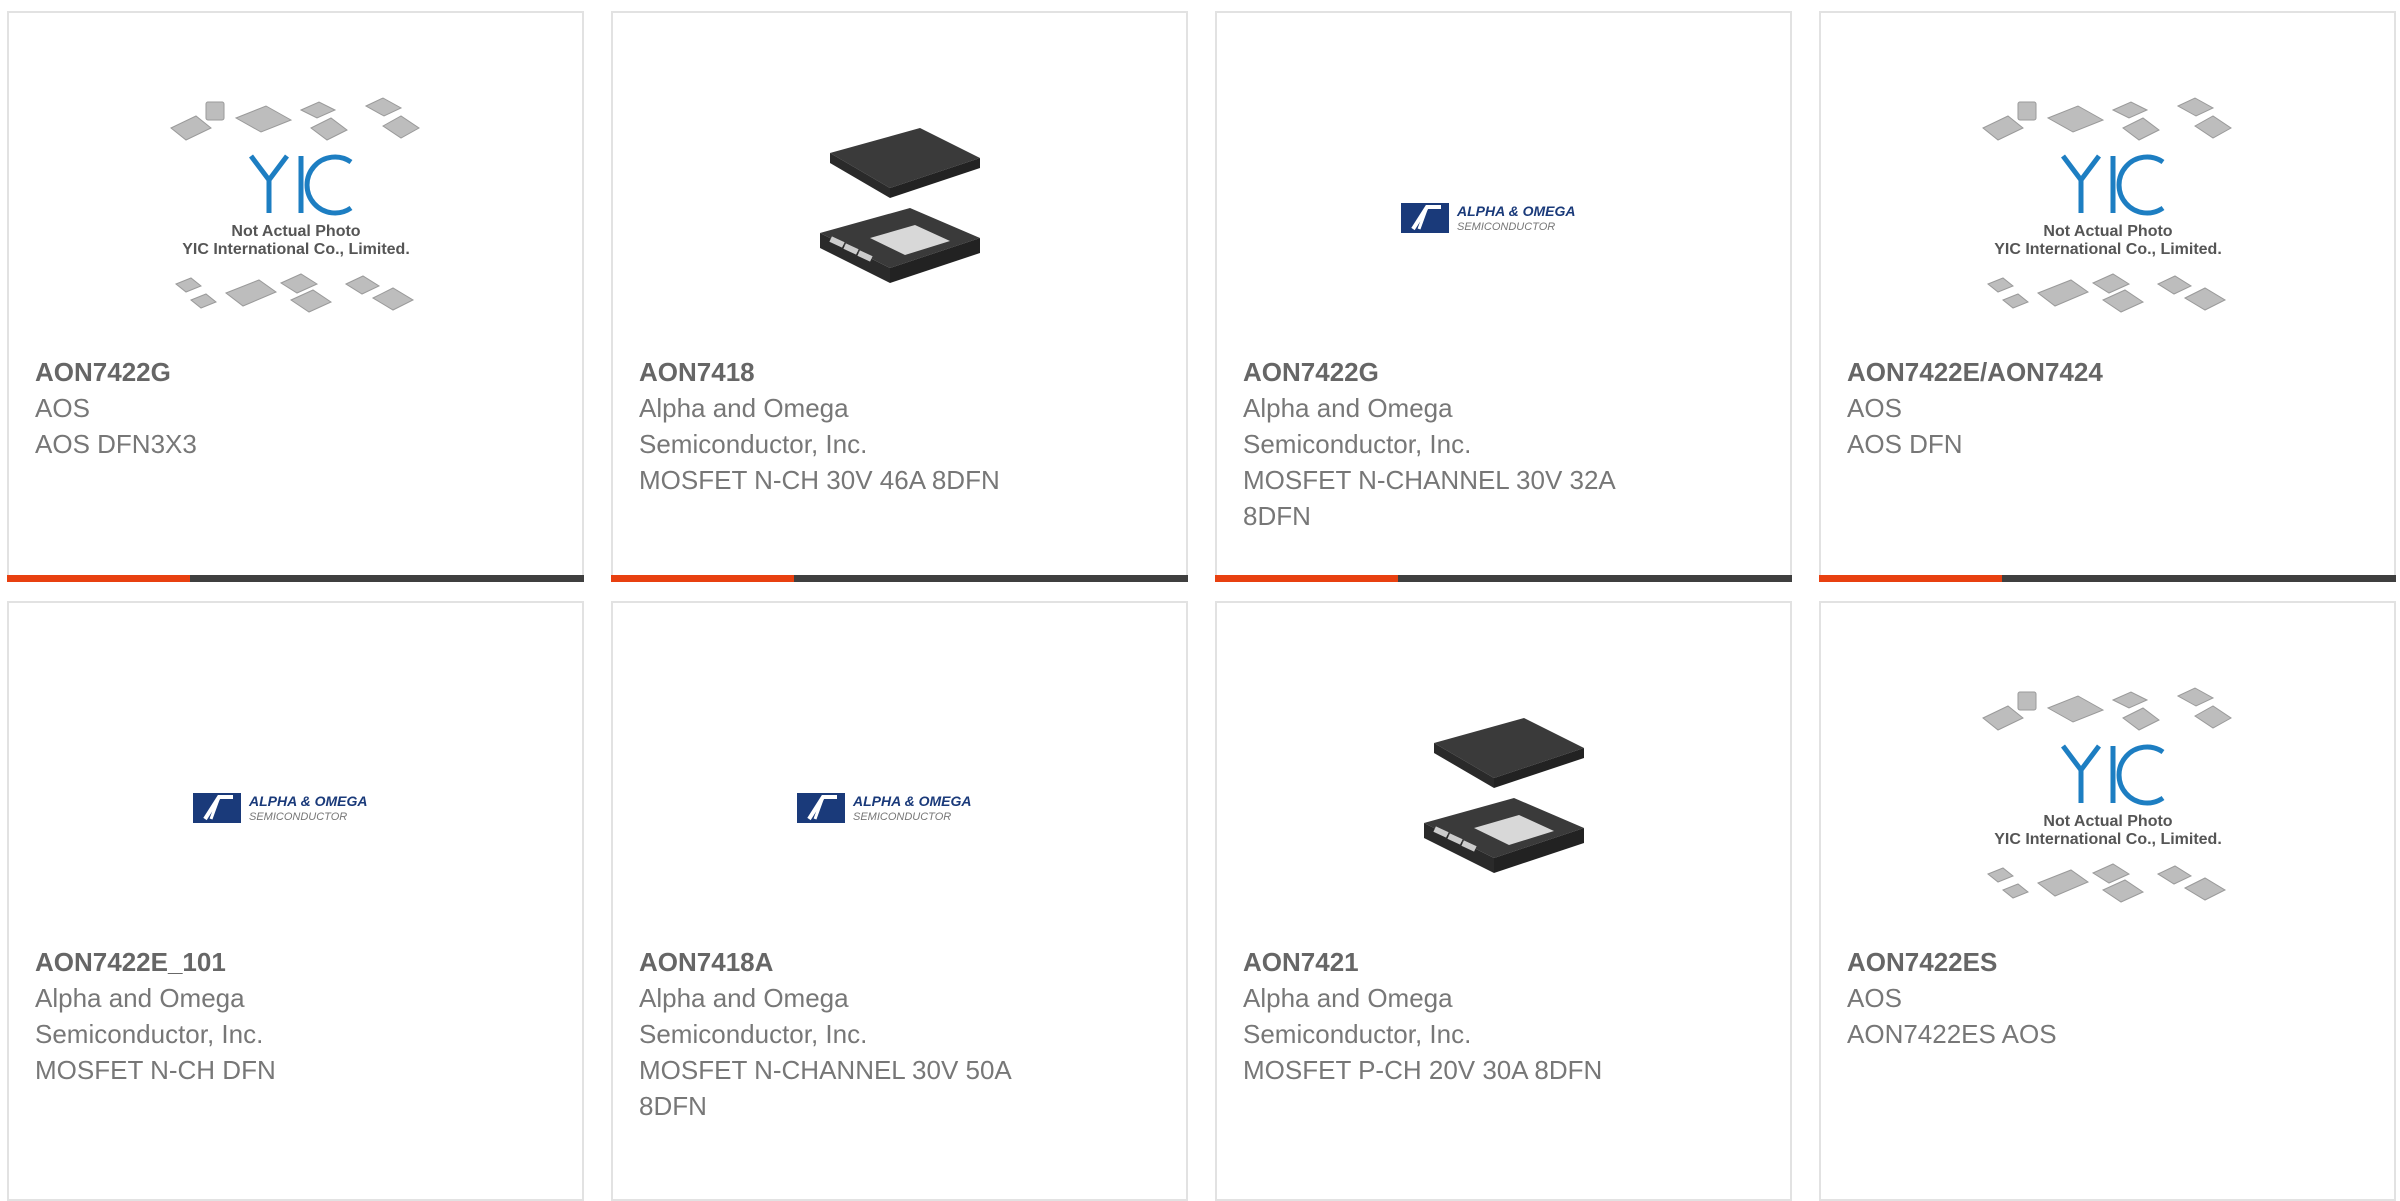 This screenshot has height=1201, width=2400. I want to click on description: AOS DFN3X3, so click(116, 444).